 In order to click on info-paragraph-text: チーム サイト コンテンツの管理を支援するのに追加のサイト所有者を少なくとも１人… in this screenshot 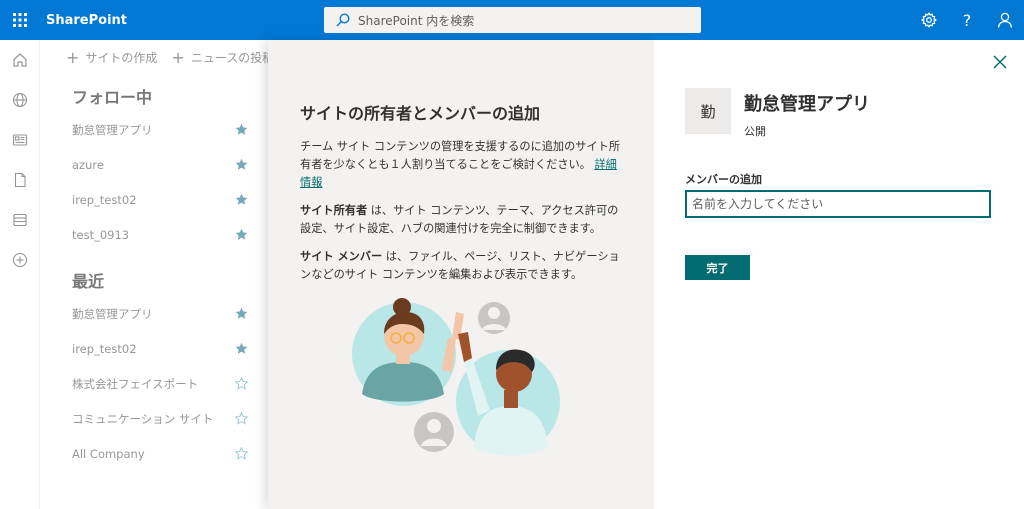, I will do `click(460, 155)`.